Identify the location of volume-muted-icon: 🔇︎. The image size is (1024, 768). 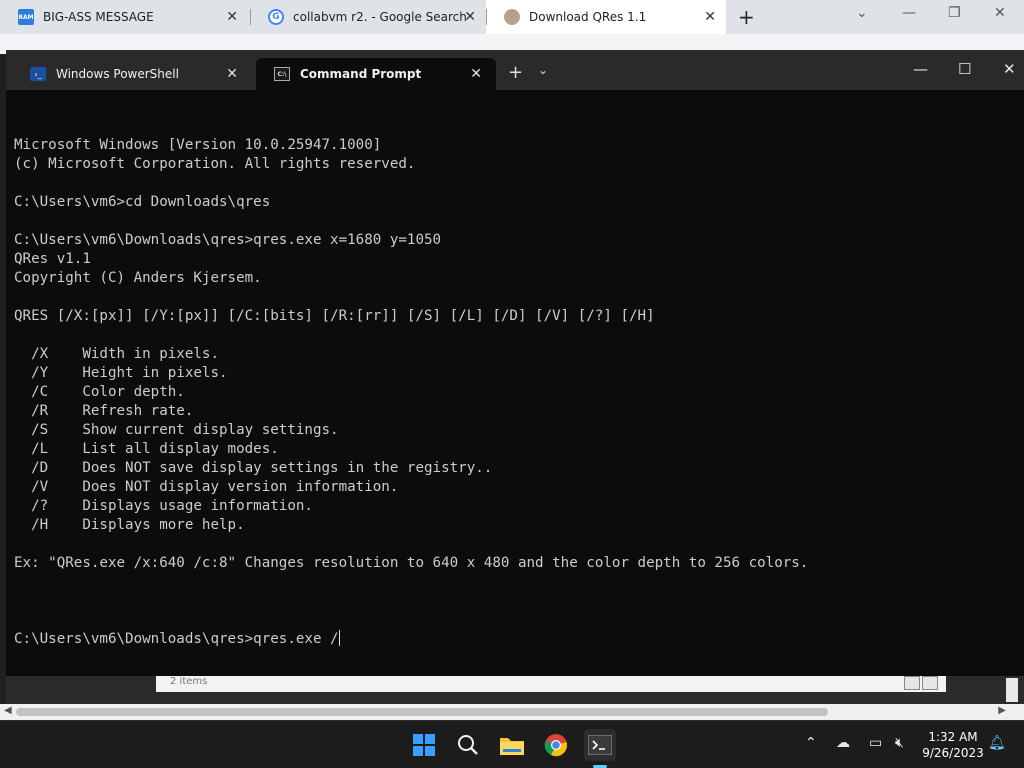
(899, 743).